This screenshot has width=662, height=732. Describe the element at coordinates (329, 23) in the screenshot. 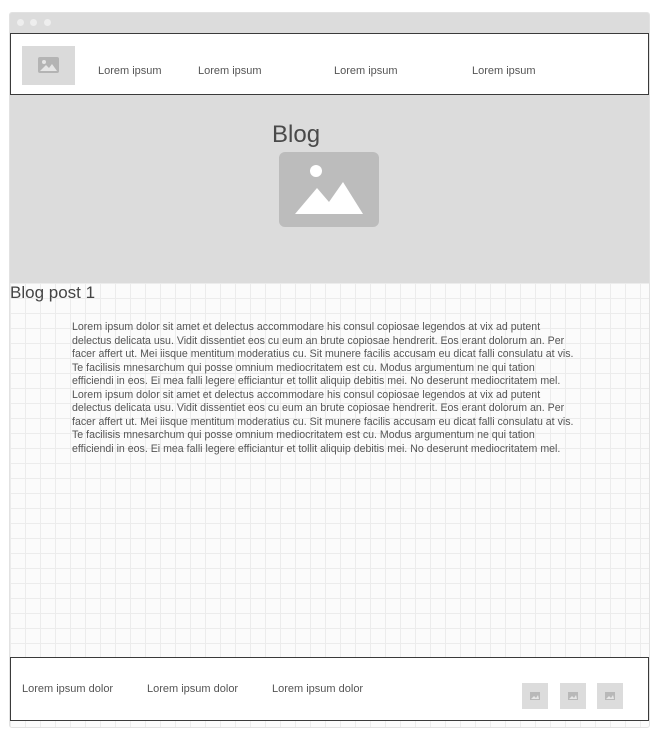

I see `window-titlebar` at that location.